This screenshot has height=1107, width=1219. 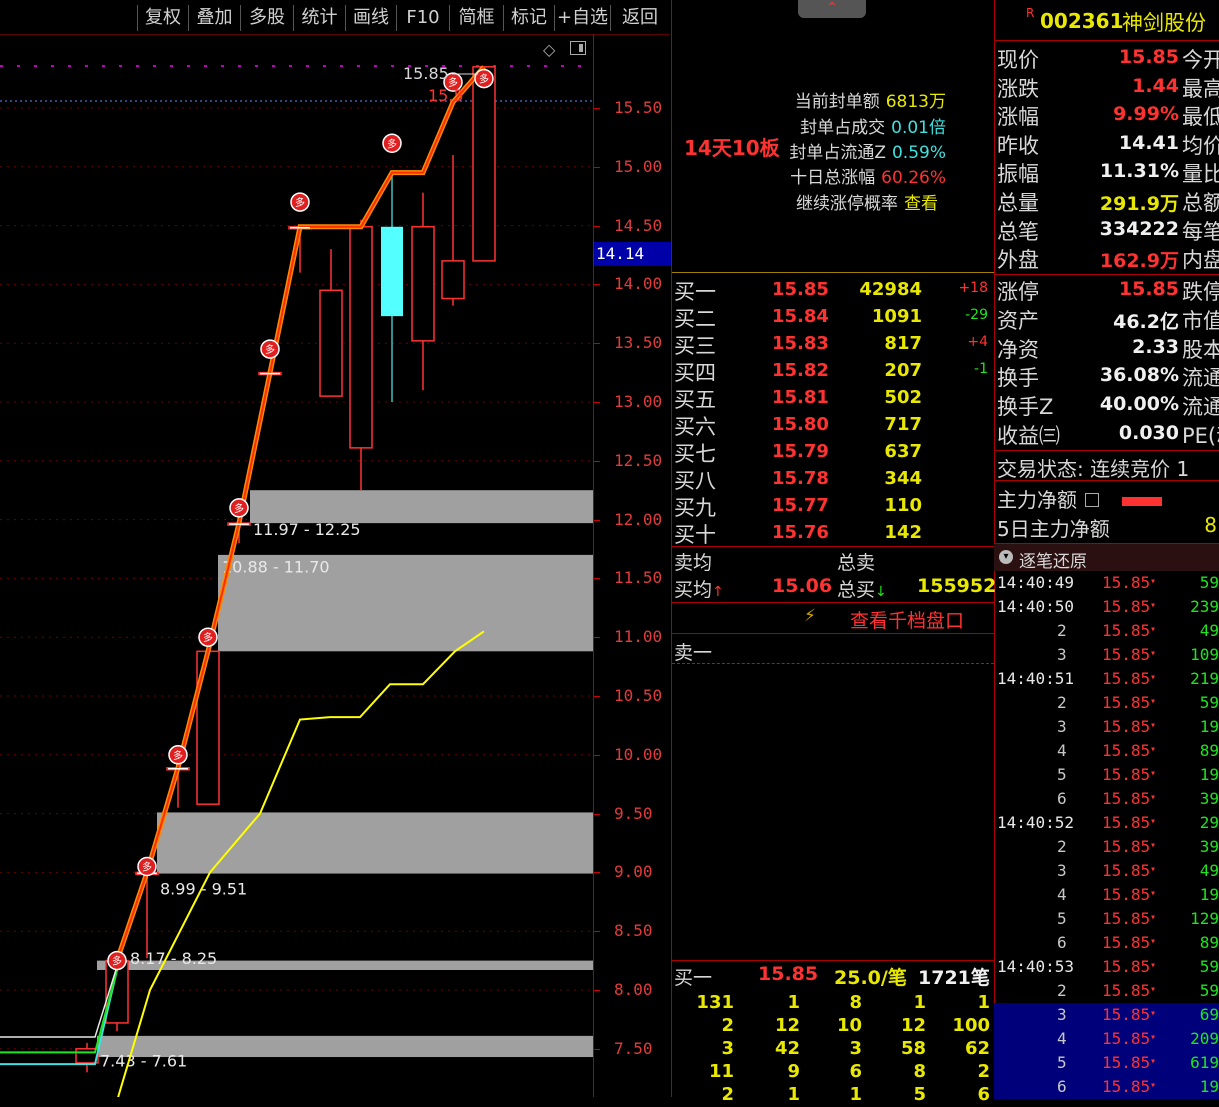 What do you see at coordinates (528, 18) in the screenshot?
I see `toolbar-button-7: 标记` at bounding box center [528, 18].